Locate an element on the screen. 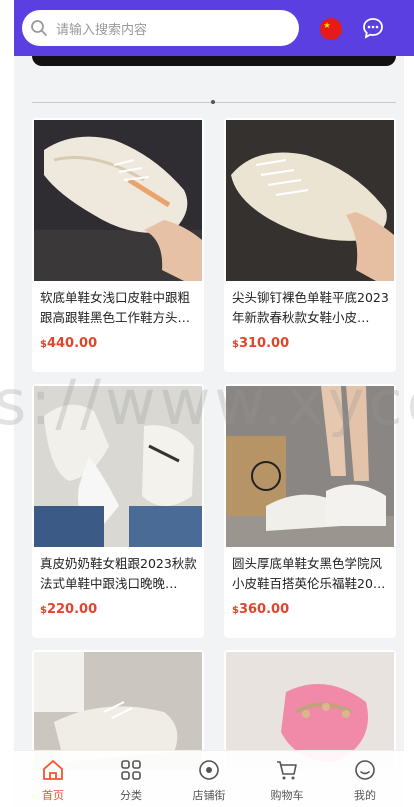 This screenshot has height=807, width=414. tab-cart: 购物车 is located at coordinates (287, 780).